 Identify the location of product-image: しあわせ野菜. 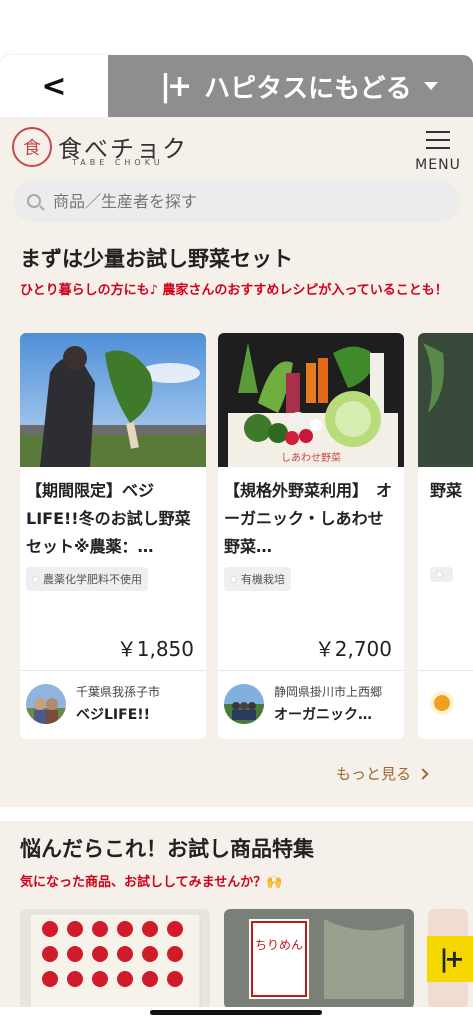
(311, 400).